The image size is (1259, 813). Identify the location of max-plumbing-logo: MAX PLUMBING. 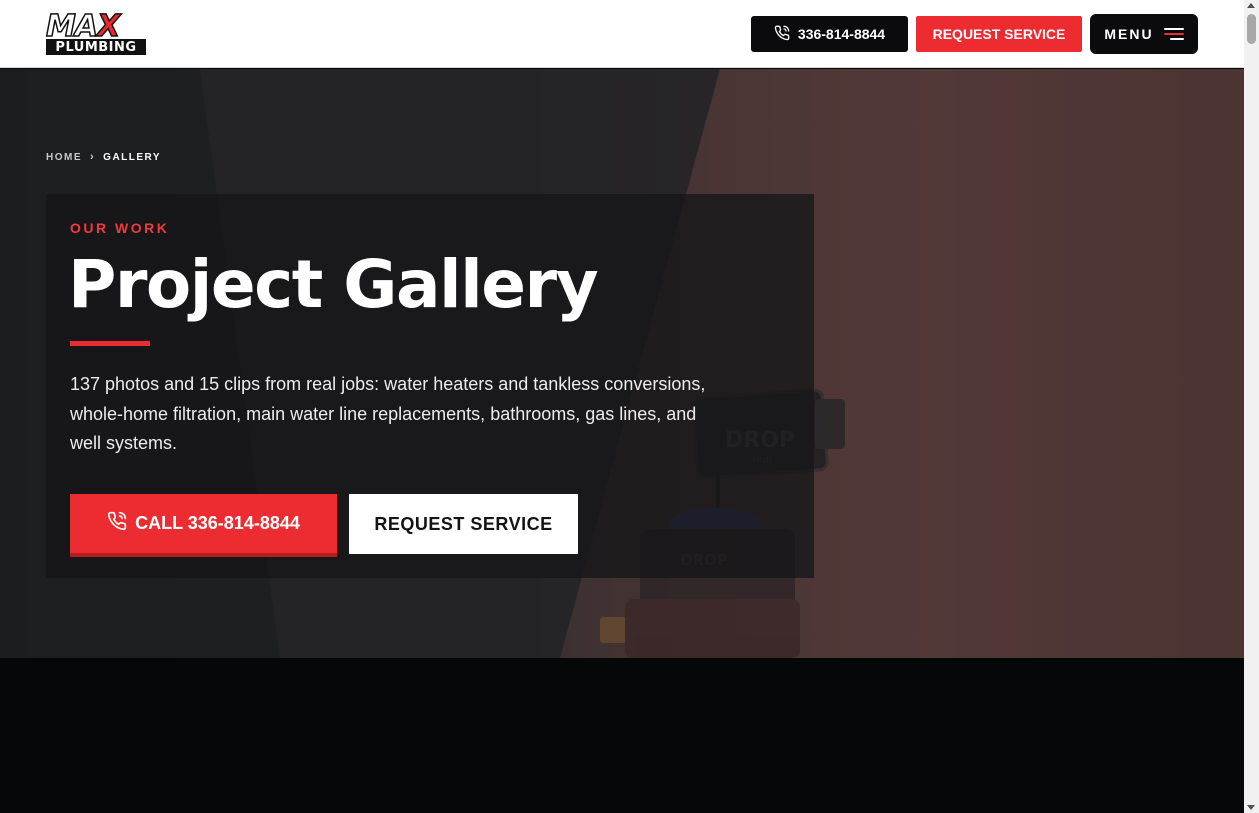
(95, 32).